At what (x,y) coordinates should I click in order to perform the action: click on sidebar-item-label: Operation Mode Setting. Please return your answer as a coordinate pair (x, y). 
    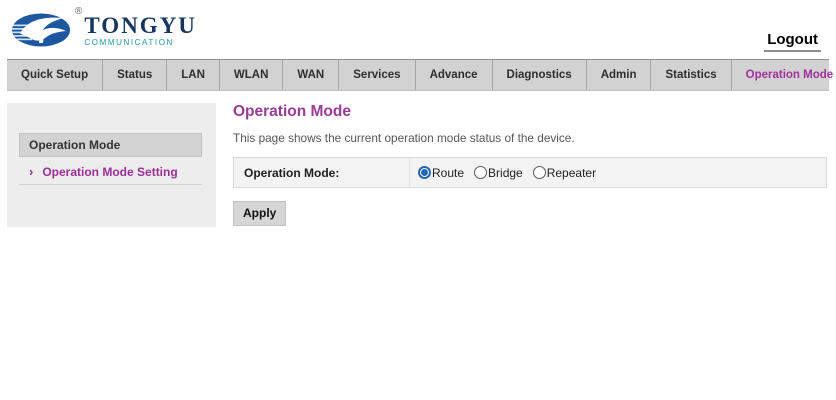
    Looking at the image, I should click on (110, 172).